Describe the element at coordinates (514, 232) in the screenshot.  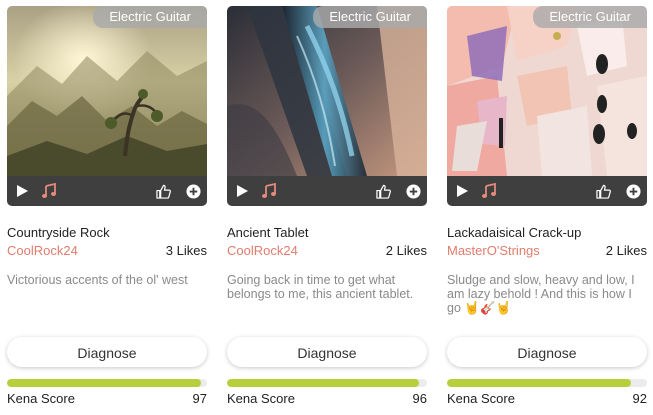
I see `track-title: Lackadaisical Crack-up` at that location.